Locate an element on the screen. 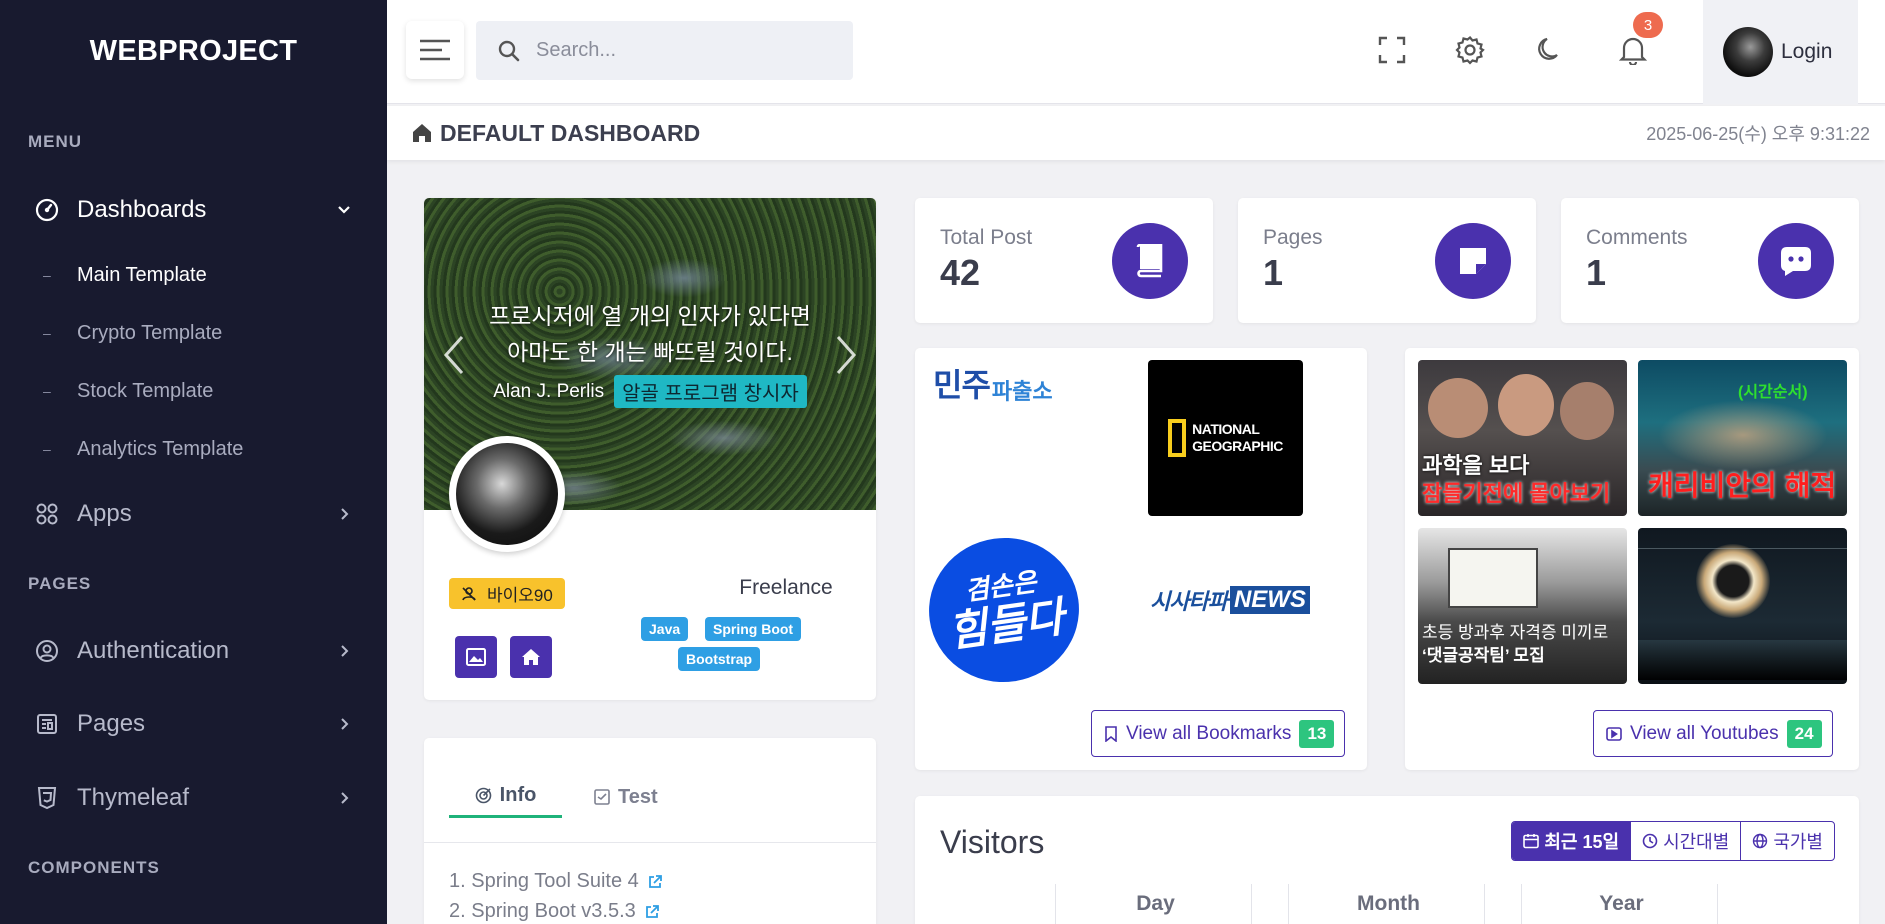  segment-label: 시간대별 is located at coordinates (1696, 842).